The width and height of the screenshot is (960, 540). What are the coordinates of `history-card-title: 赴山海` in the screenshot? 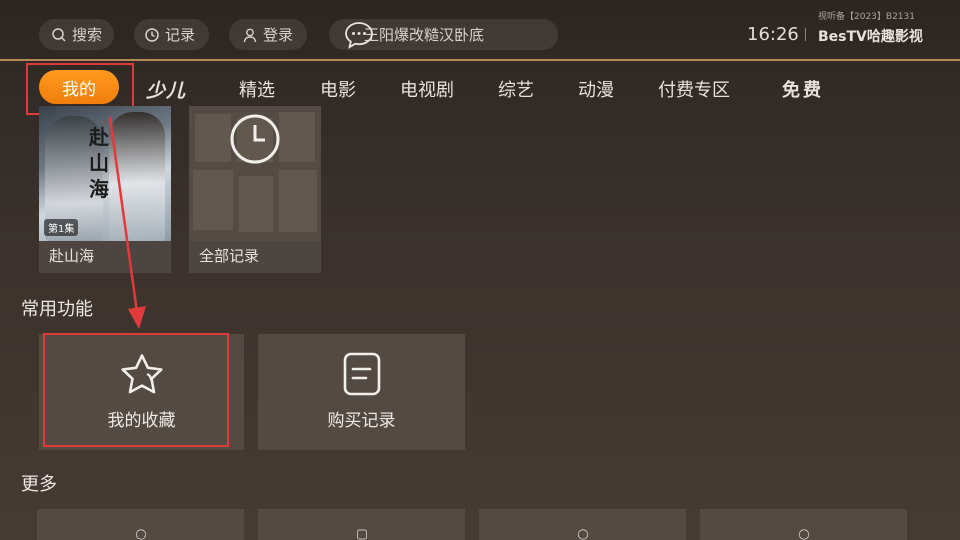 It's located at (72, 256).